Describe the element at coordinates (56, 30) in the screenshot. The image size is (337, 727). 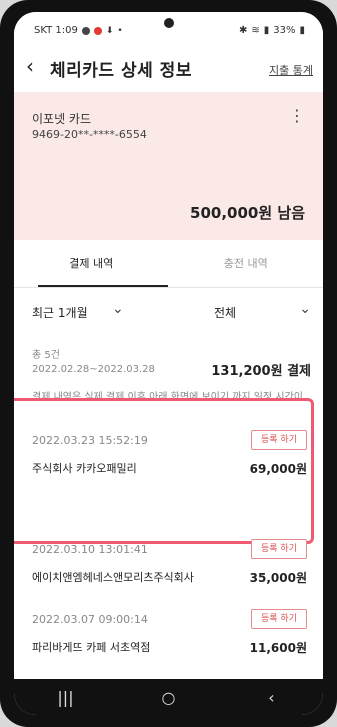
I see `status-time: SKT 1:09` at that location.